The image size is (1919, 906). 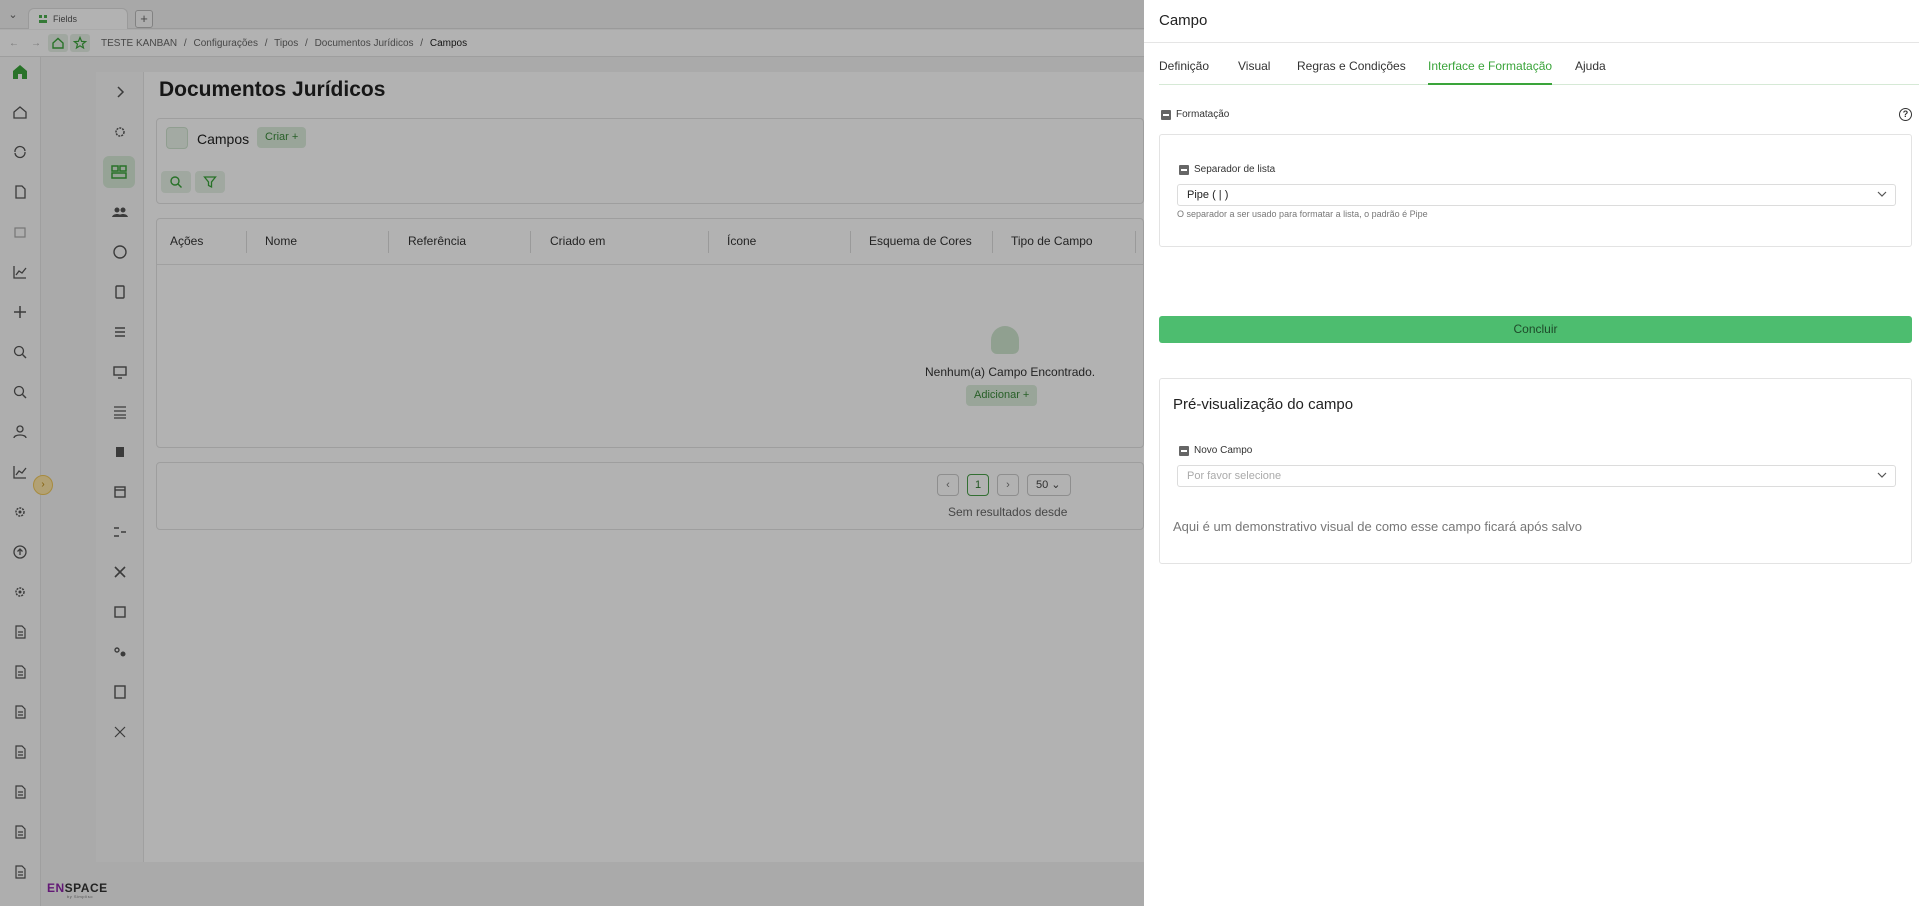 What do you see at coordinates (1590, 72) in the screenshot?
I see `tab-help: Ajuda` at bounding box center [1590, 72].